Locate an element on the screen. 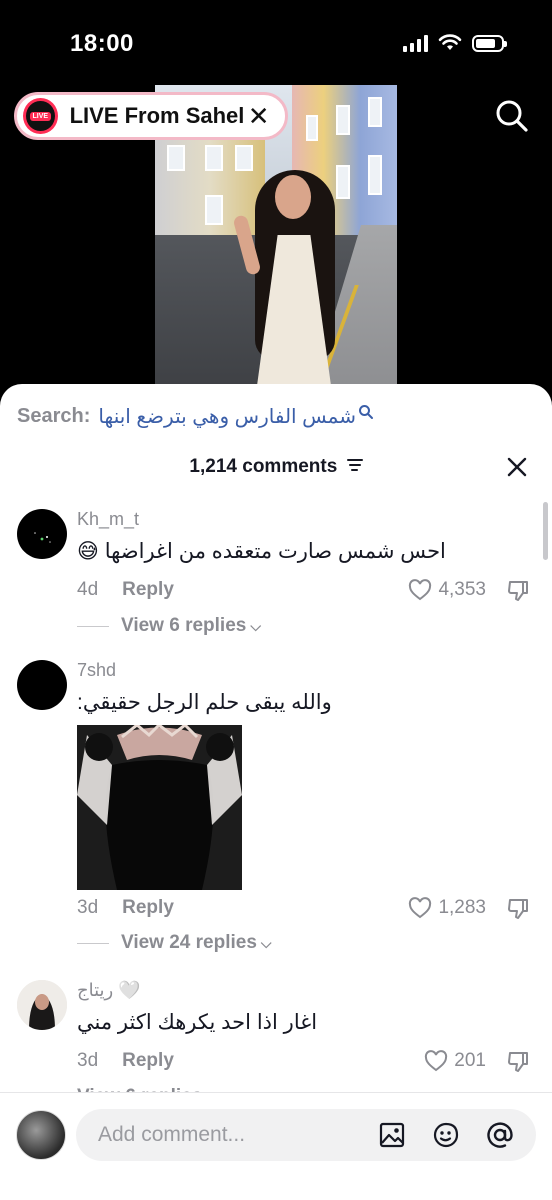  view-replies-button: View 24 replies ⌵ is located at coordinates (174, 943).